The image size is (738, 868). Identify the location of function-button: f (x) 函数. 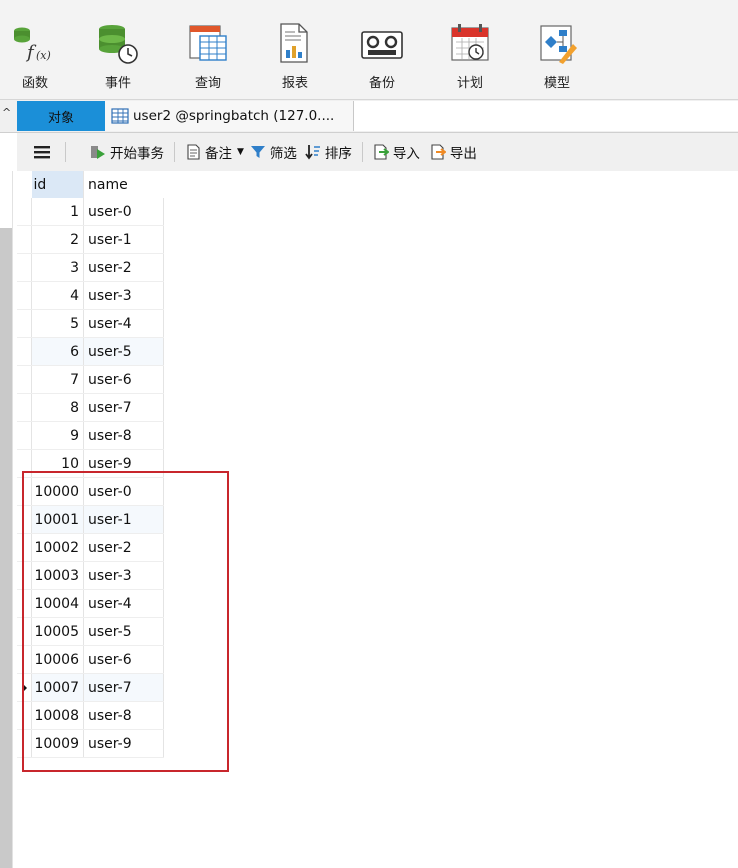
(35, 49).